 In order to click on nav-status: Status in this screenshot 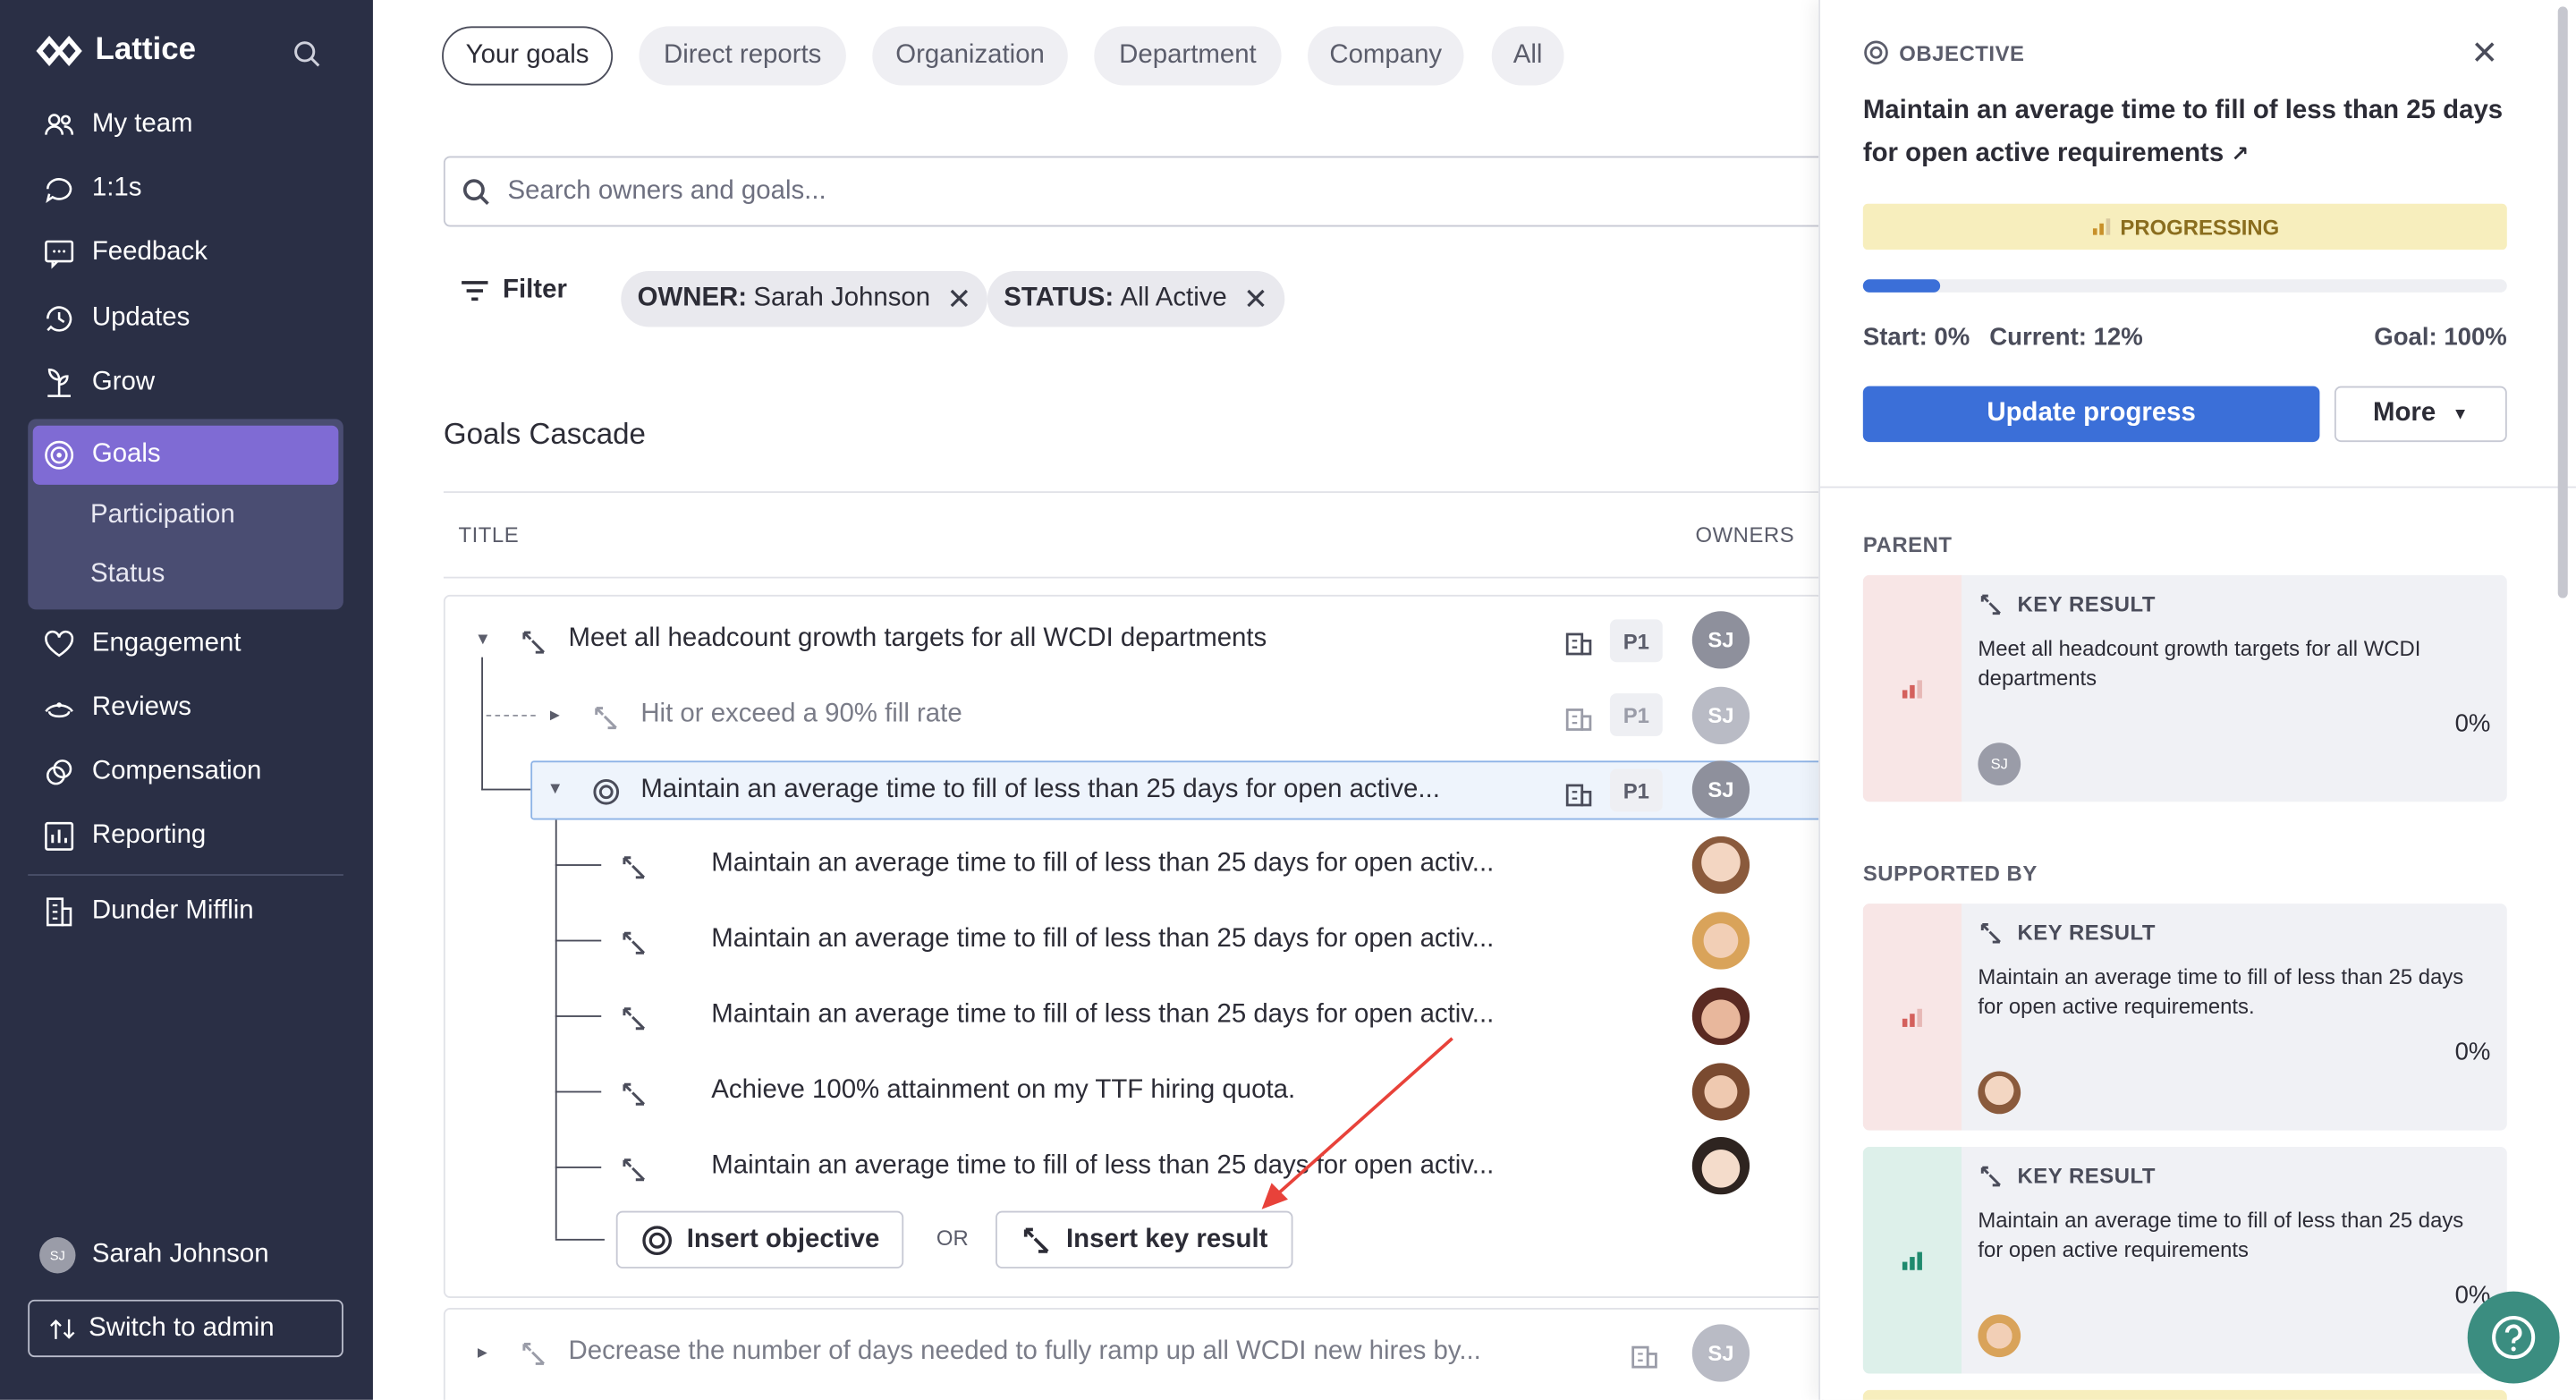, I will do `click(127, 575)`.